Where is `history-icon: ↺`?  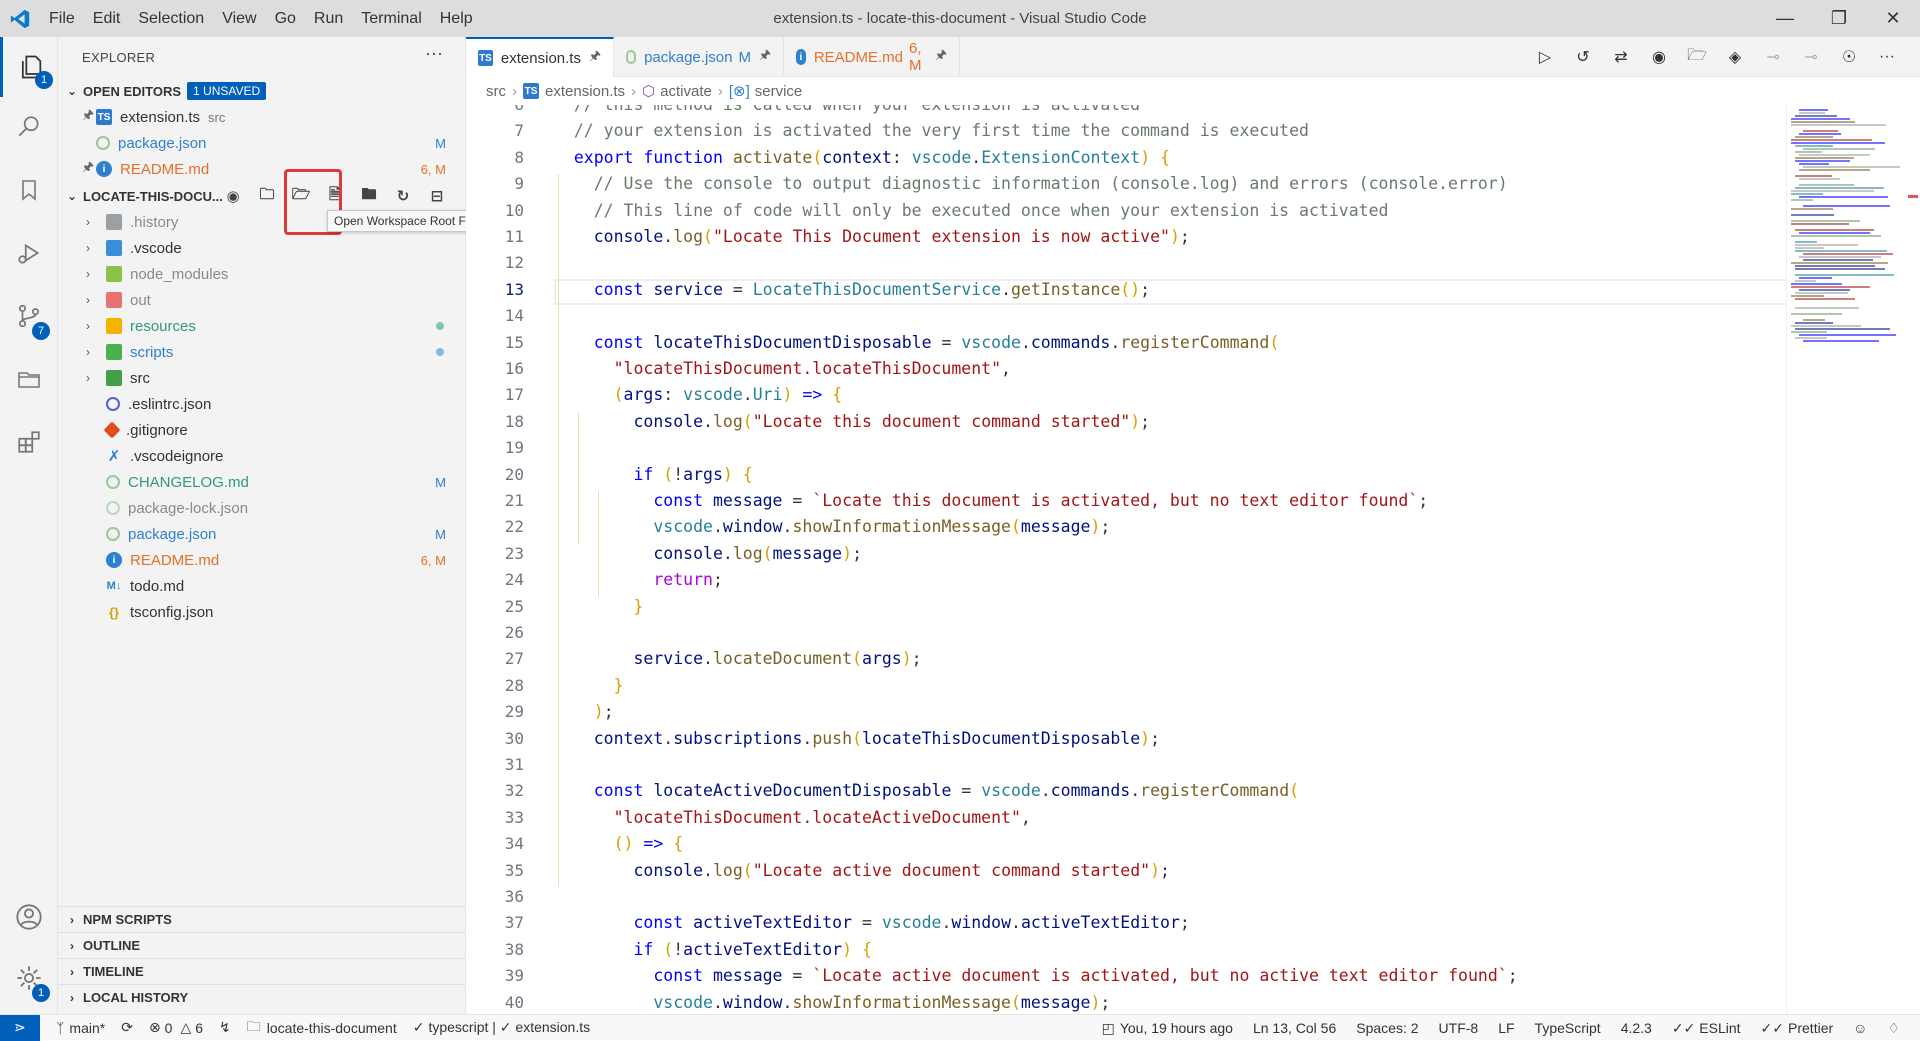
history-icon: ↺ is located at coordinates (1583, 57).